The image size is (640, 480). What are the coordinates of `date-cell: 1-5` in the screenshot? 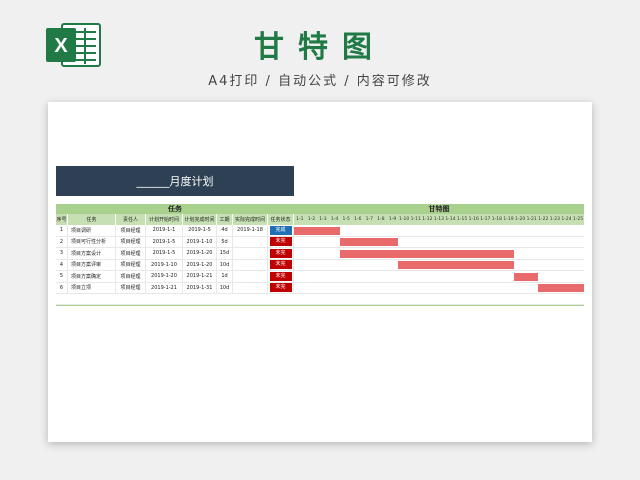 It's located at (346, 219).